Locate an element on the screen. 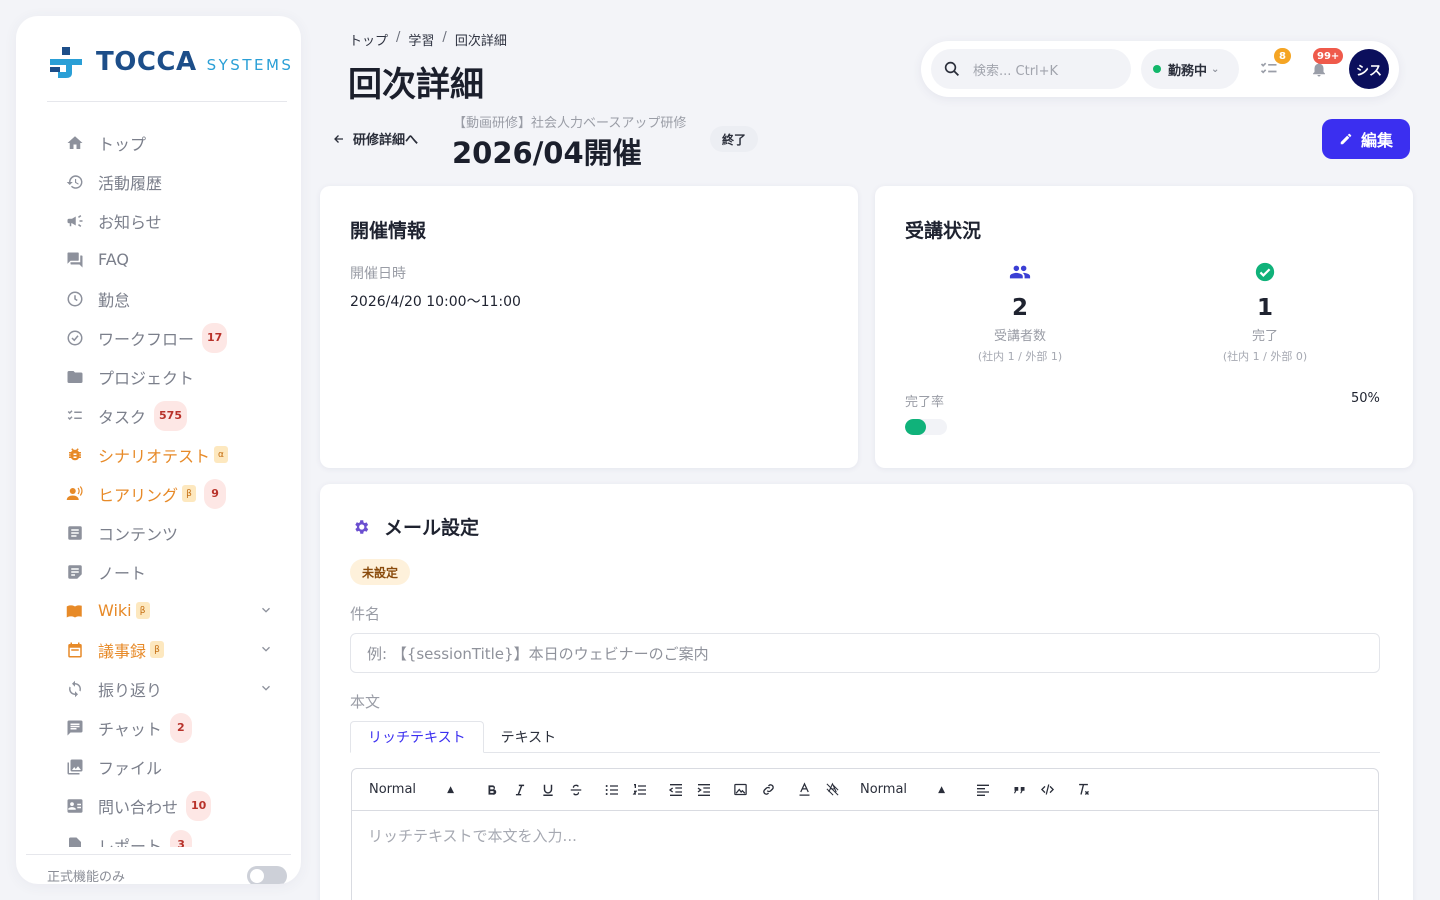 The image size is (1440, 900). sidebar-item-minutes: 議事録 β is located at coordinates (158, 649).